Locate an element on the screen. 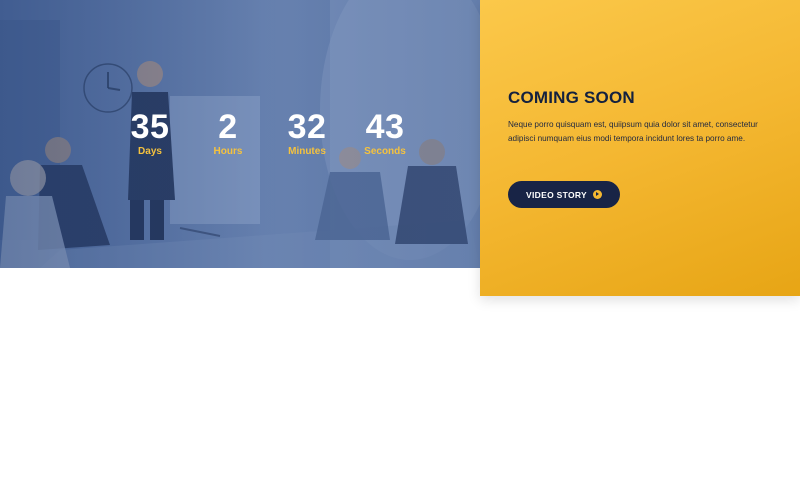 The height and width of the screenshot is (482, 800). countdown-days-label: Days is located at coordinates (150, 151).